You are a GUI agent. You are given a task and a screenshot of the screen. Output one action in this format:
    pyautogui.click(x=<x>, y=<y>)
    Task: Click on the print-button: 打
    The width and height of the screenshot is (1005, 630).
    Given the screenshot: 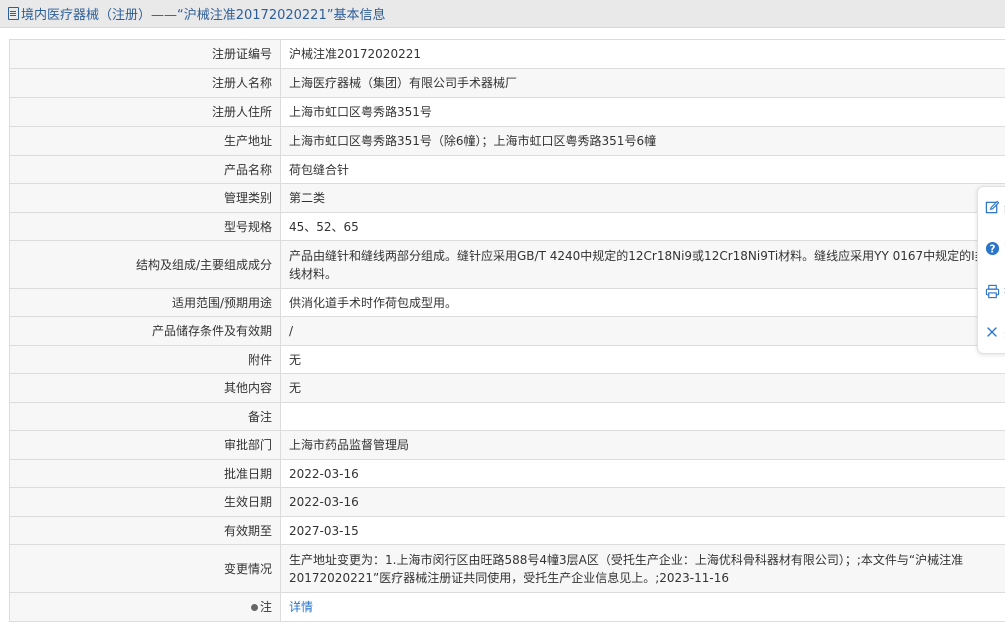 What is the action you would take?
    pyautogui.click(x=991, y=291)
    